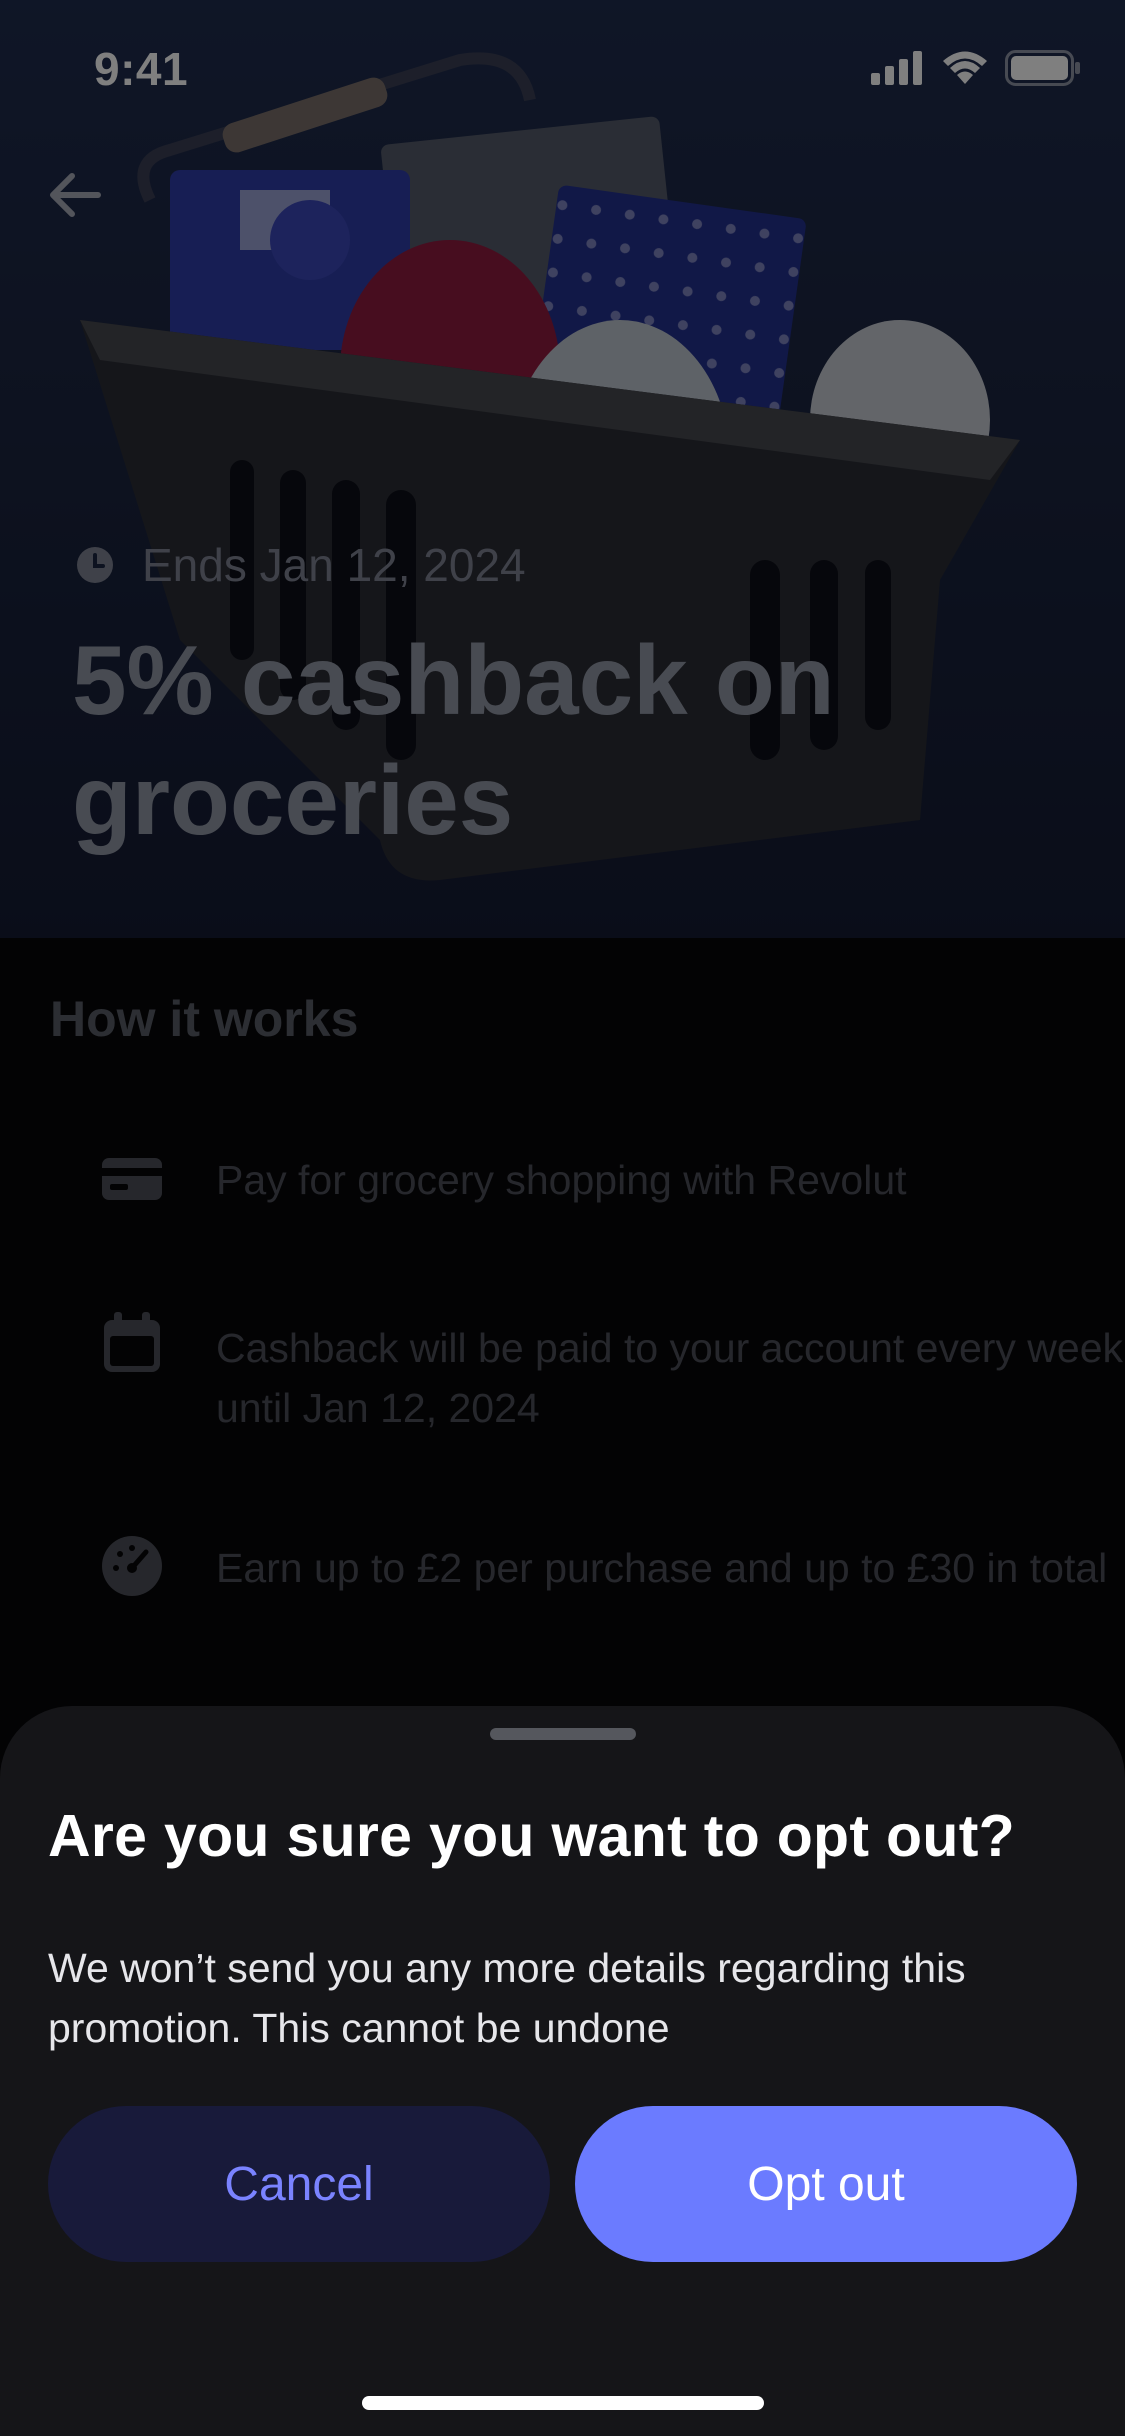 Image resolution: width=1125 pixels, height=2436 pixels. Describe the element at coordinates (299, 2184) in the screenshot. I see `cancel-button: Cancel` at that location.